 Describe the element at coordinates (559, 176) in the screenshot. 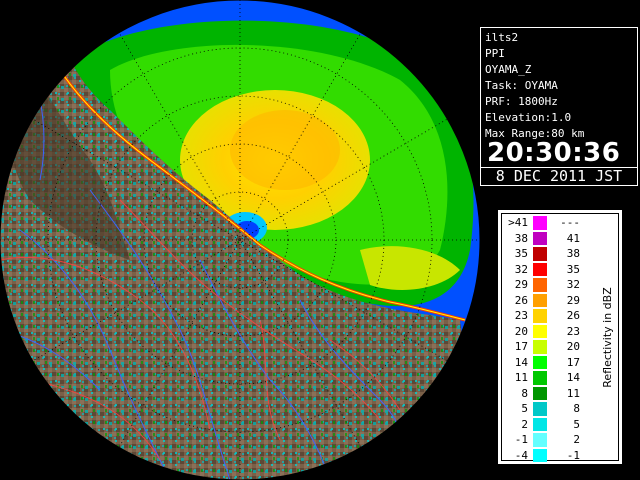

I see `observation-date: 8 DEC 2011 JST` at that location.